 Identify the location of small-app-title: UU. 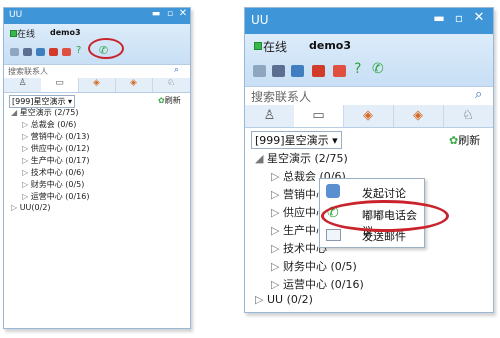
(16, 15).